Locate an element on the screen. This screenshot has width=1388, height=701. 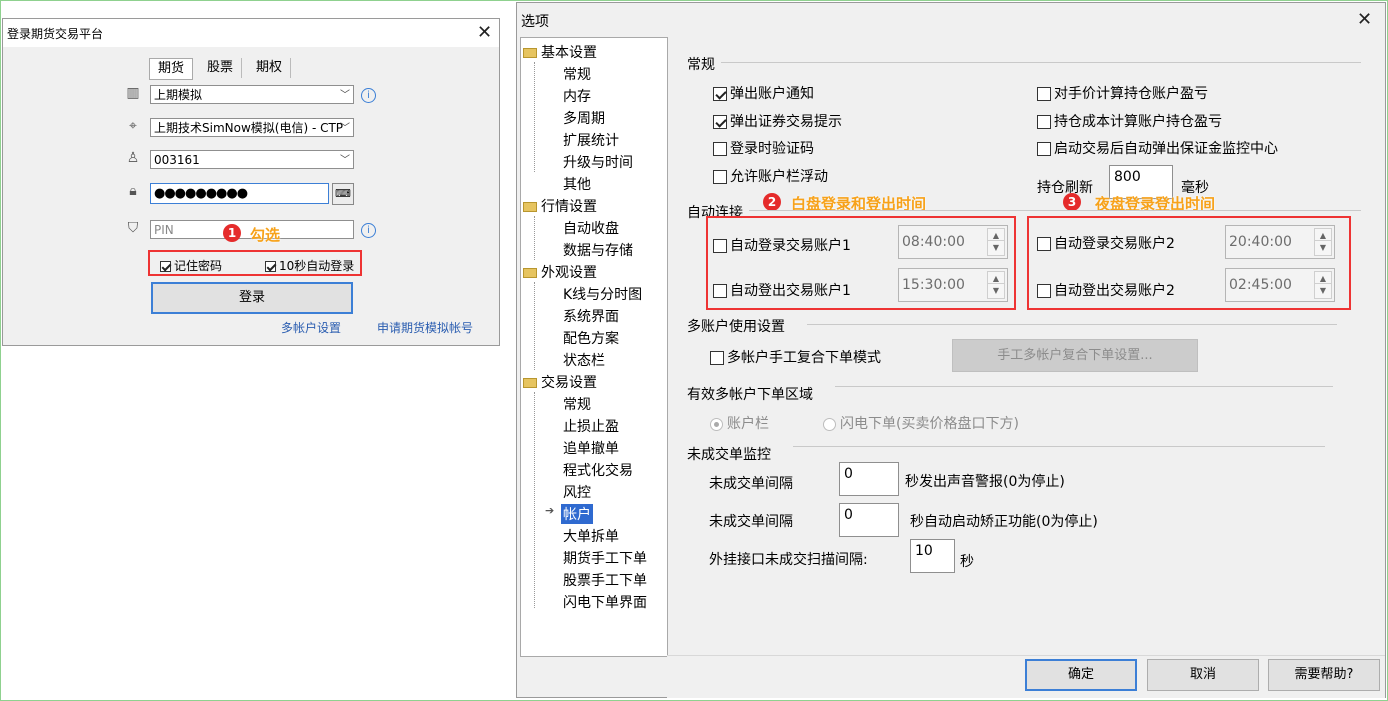
login2-time-spinner: 20:40:00 ▲ ▼ is located at coordinates (1280, 242).